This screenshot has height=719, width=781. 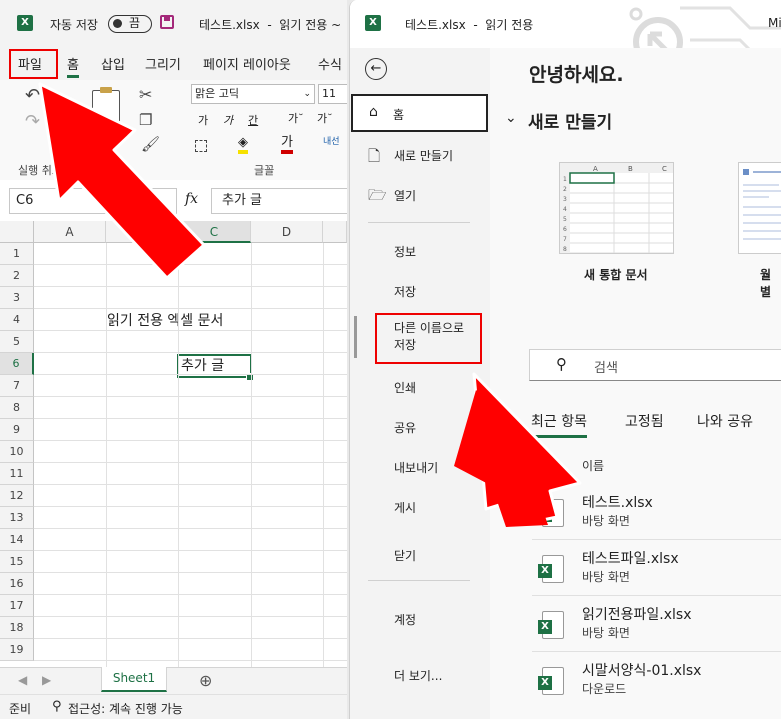 I want to click on sidebar-divider, so click(x=419, y=222).